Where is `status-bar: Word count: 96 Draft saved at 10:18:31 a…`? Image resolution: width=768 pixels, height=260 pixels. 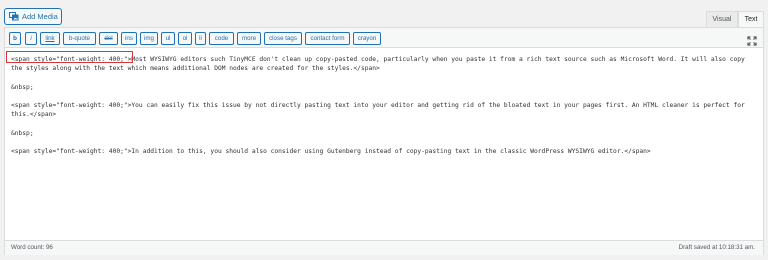
status-bar: Word count: 96 Draft saved at 10:18:31 a… is located at coordinates (384, 247).